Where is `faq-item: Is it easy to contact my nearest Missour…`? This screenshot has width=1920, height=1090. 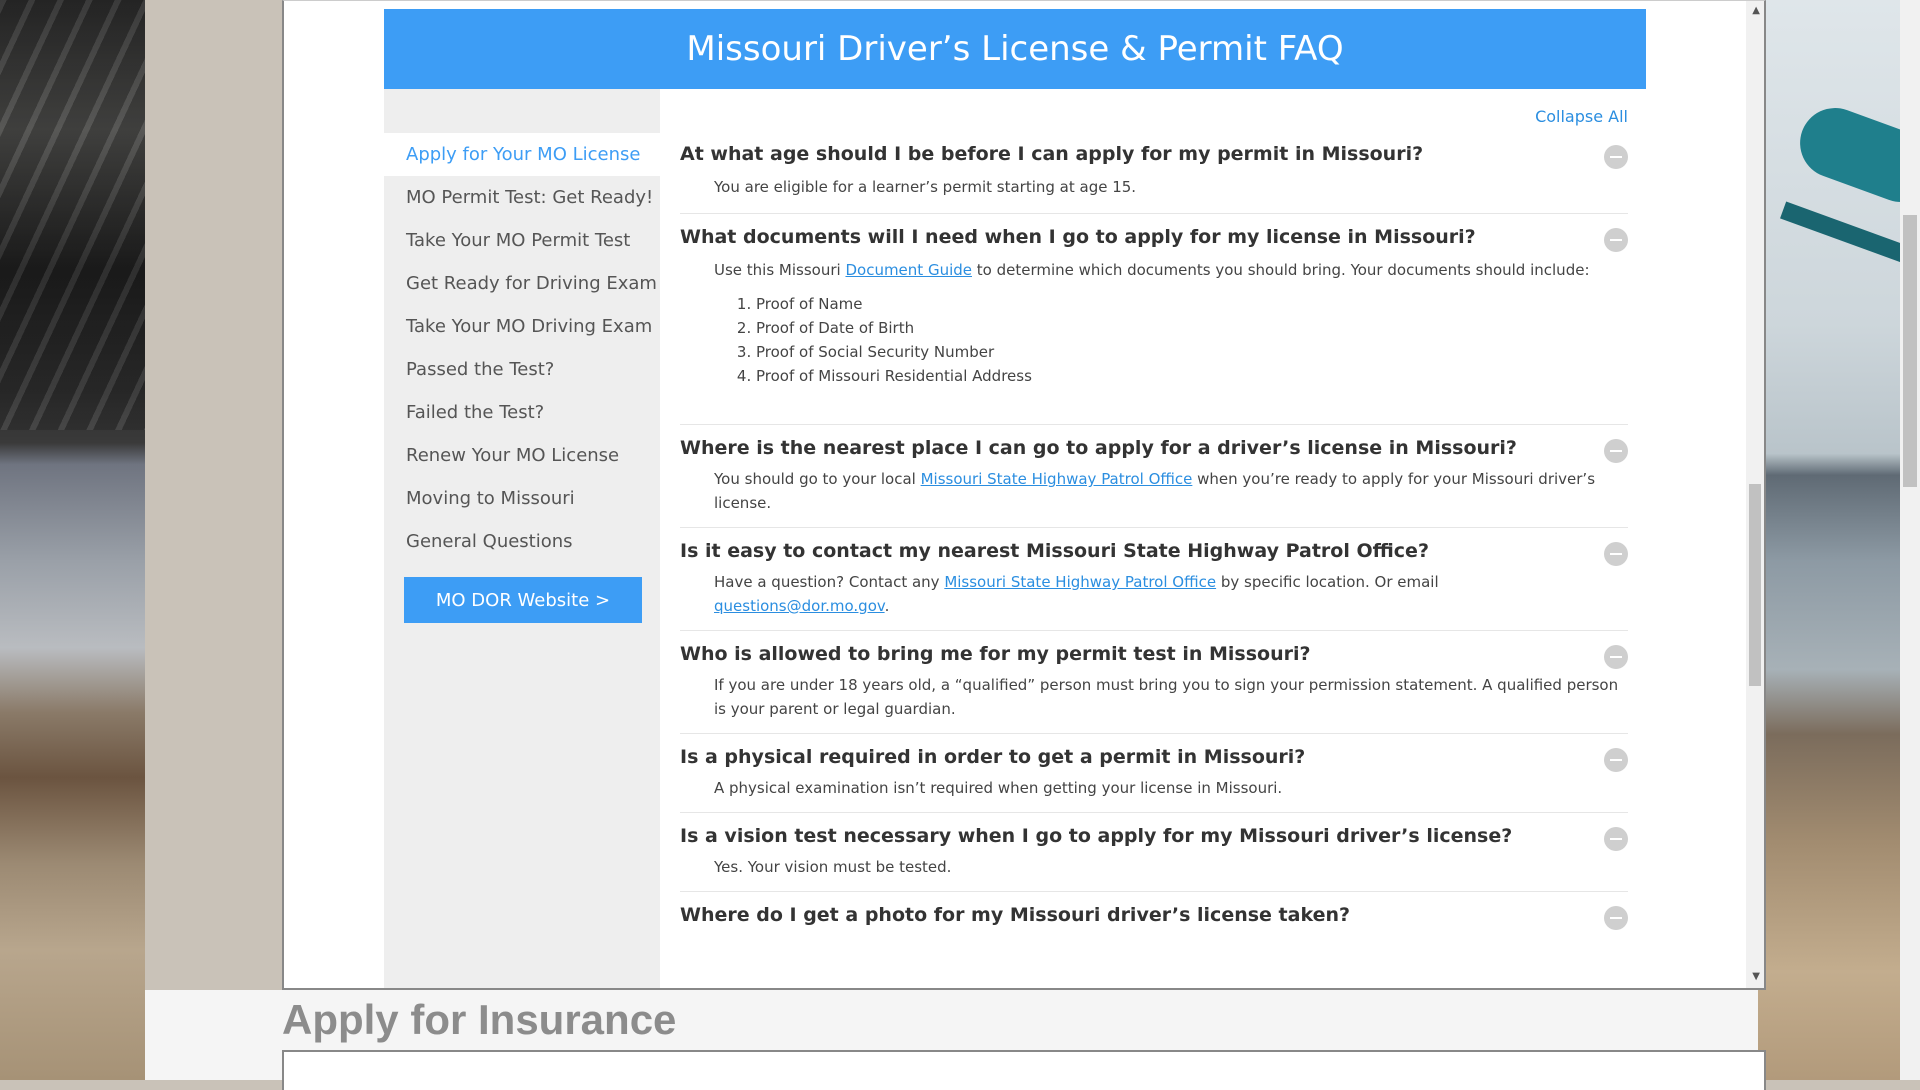 faq-item: Is it easy to contact my nearest Missour… is located at coordinates (1154, 579).